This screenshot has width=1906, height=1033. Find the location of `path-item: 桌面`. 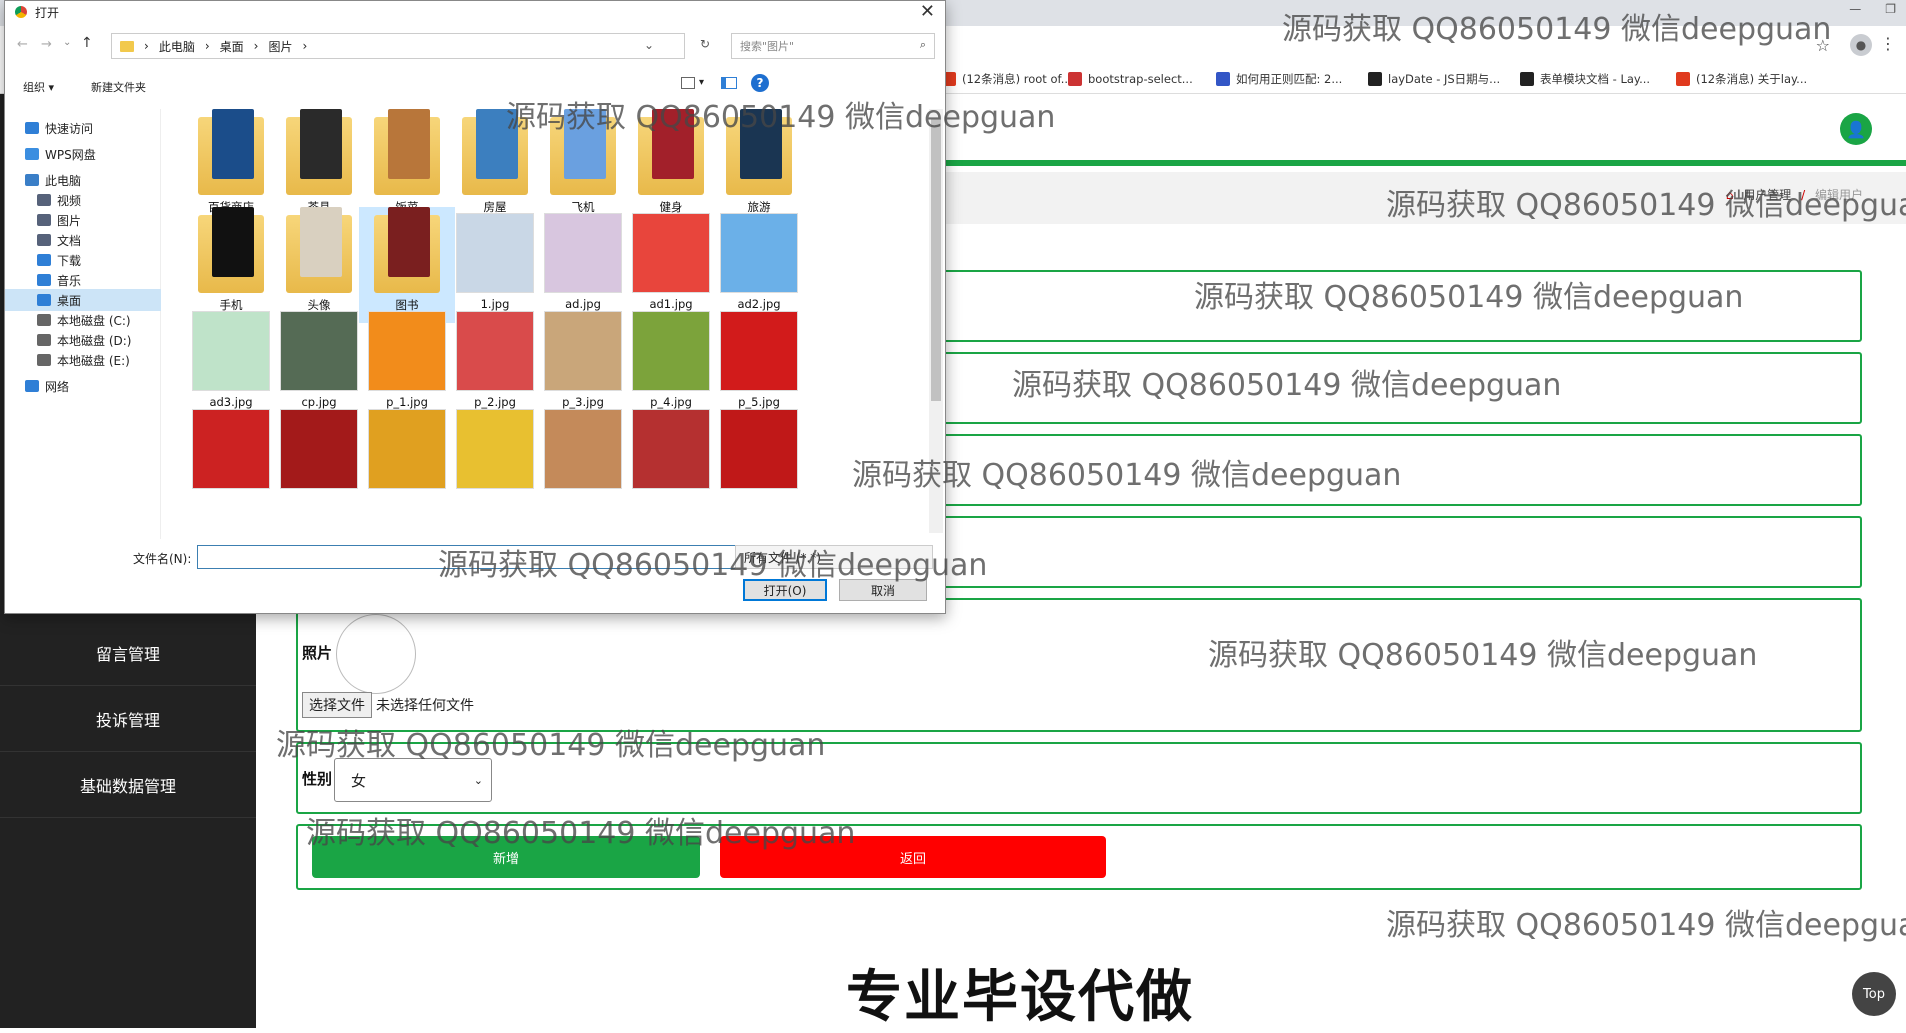

path-item: 桌面 is located at coordinates (232, 46).